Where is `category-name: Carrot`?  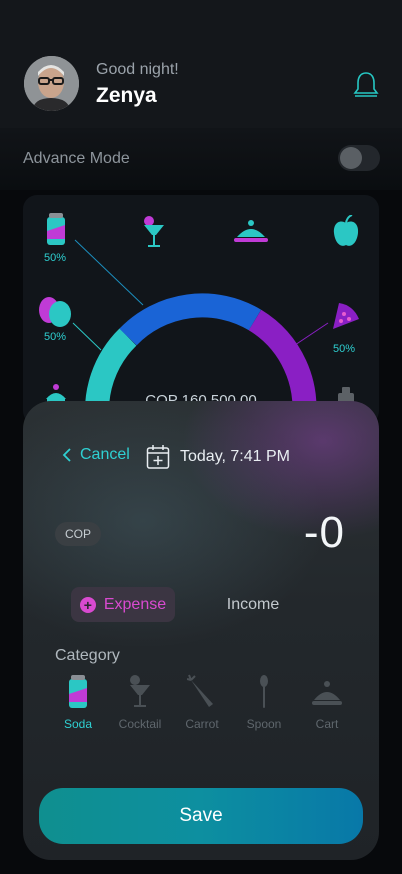
category-name: Carrot is located at coordinates (202, 724).